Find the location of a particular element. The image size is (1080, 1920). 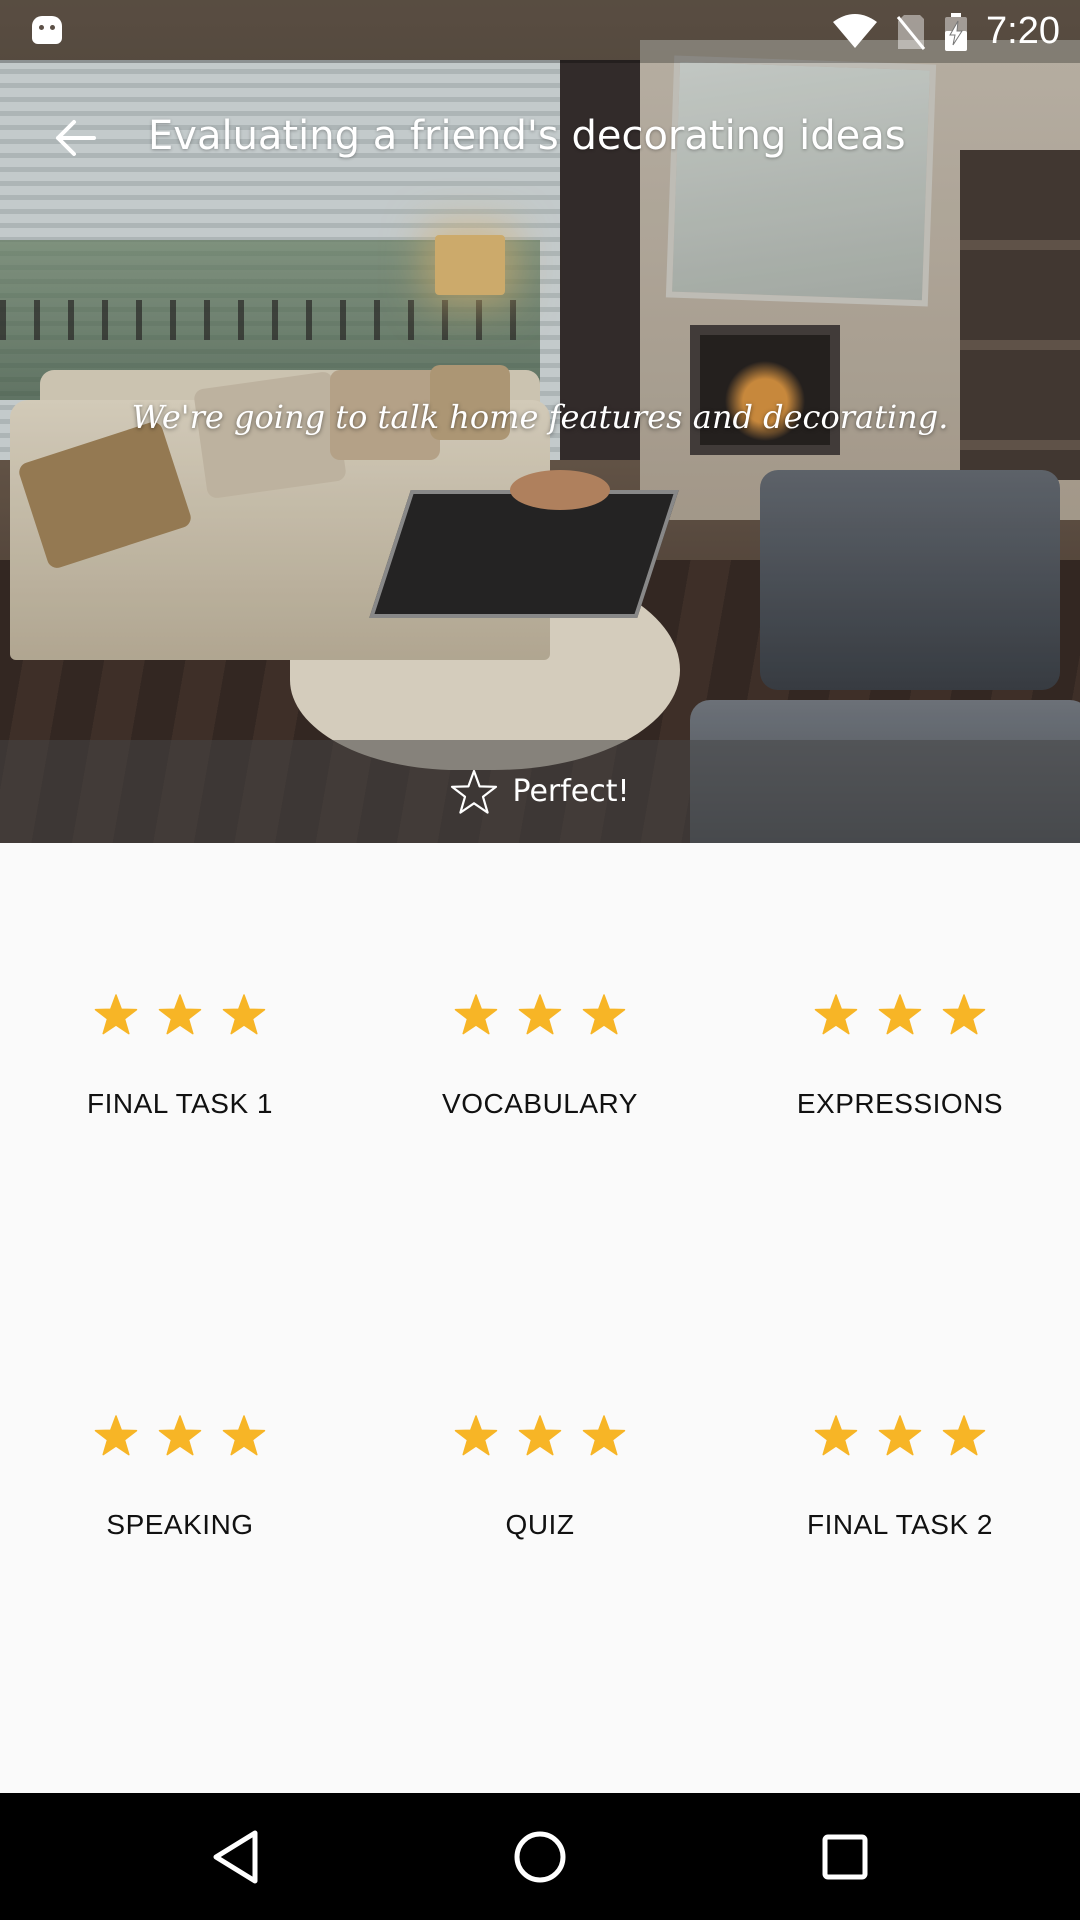

back-triangle-icon is located at coordinates (235, 1856).